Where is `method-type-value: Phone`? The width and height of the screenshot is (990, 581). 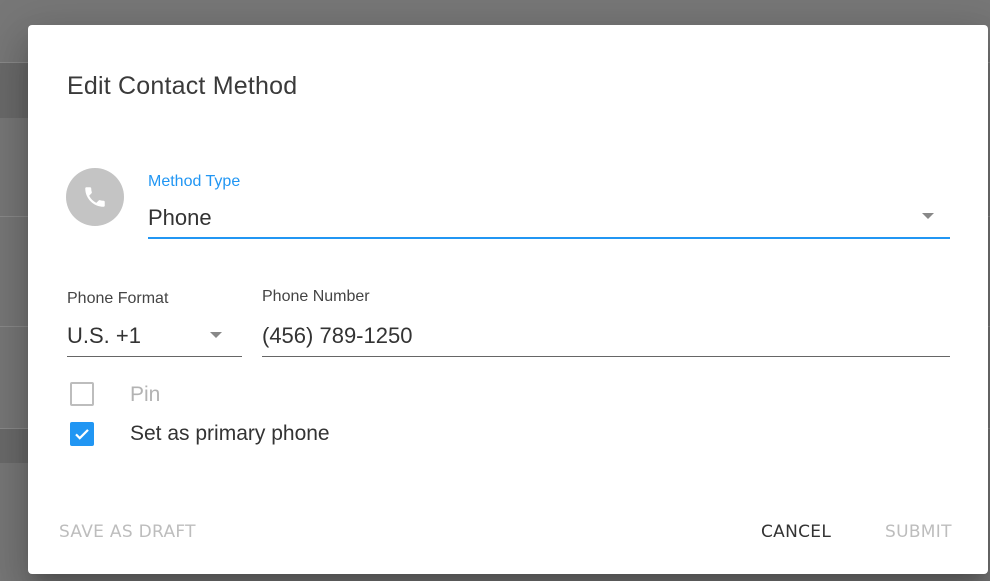 method-type-value: Phone is located at coordinates (180, 217).